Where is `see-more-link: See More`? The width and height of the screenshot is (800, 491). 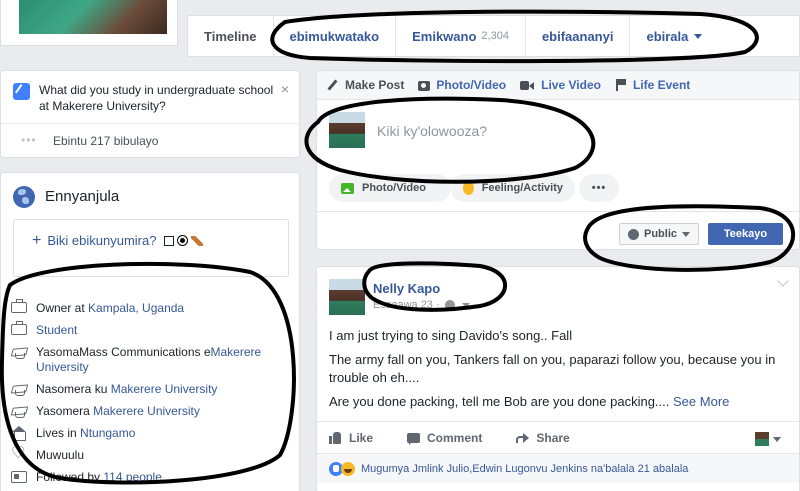 see-more-link: See More is located at coordinates (701, 401).